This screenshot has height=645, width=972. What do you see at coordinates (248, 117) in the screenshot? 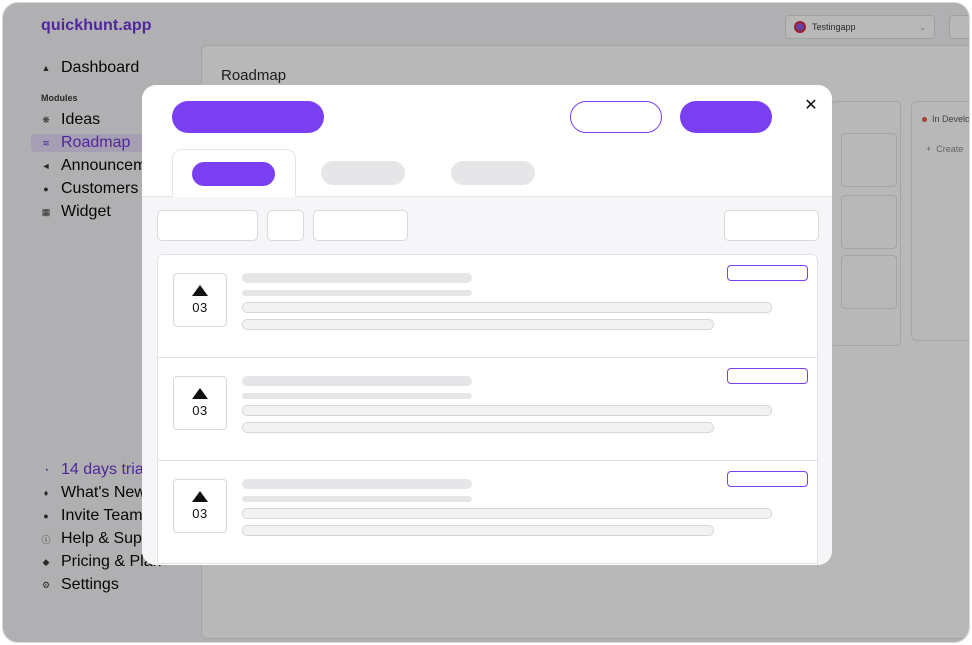
I see `modal-title-placeholder` at bounding box center [248, 117].